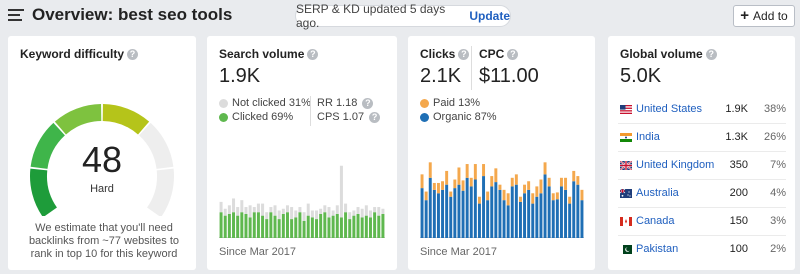  I want to click on not-clicked-label: Not clicked 31%, so click(271, 103).